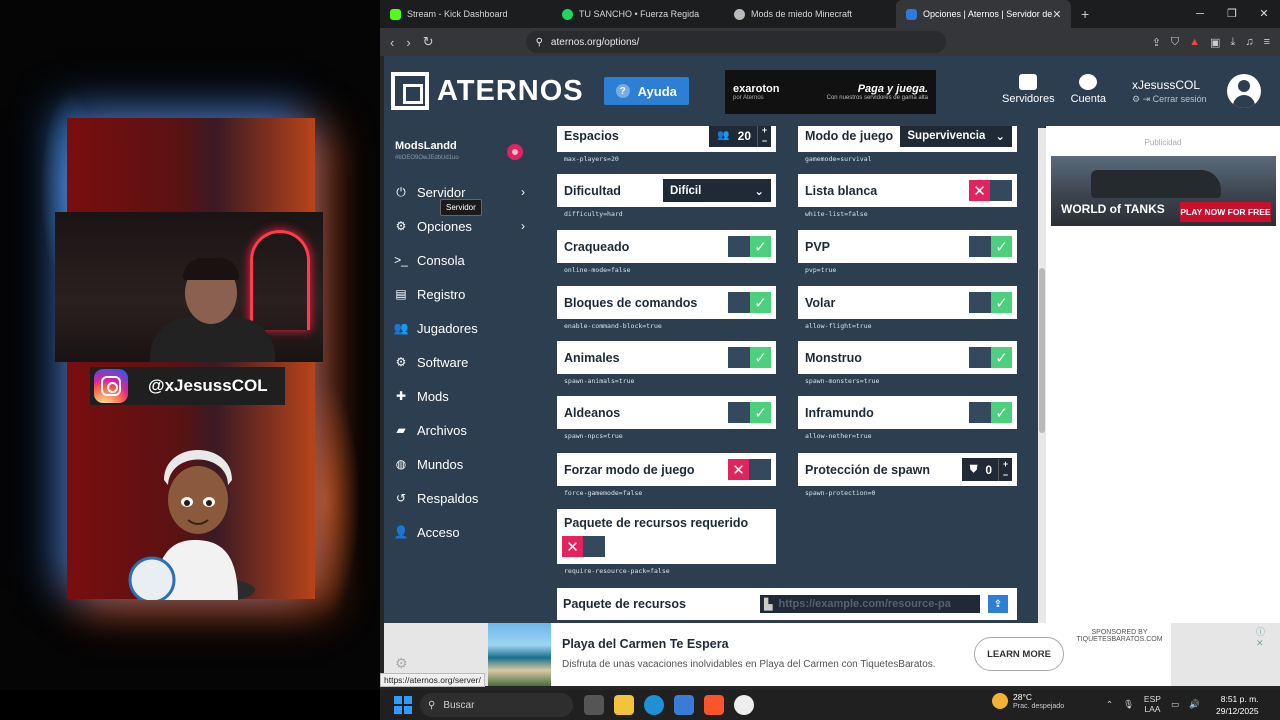 The height and width of the screenshot is (720, 1280). What do you see at coordinates (990, 246) in the screenshot?
I see `pvp-toggle: ✓` at bounding box center [990, 246].